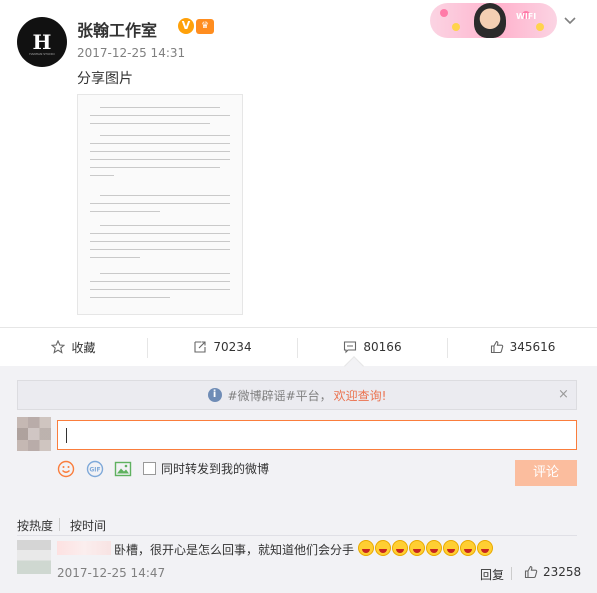  I want to click on celebrity-face-image, so click(490, 20).